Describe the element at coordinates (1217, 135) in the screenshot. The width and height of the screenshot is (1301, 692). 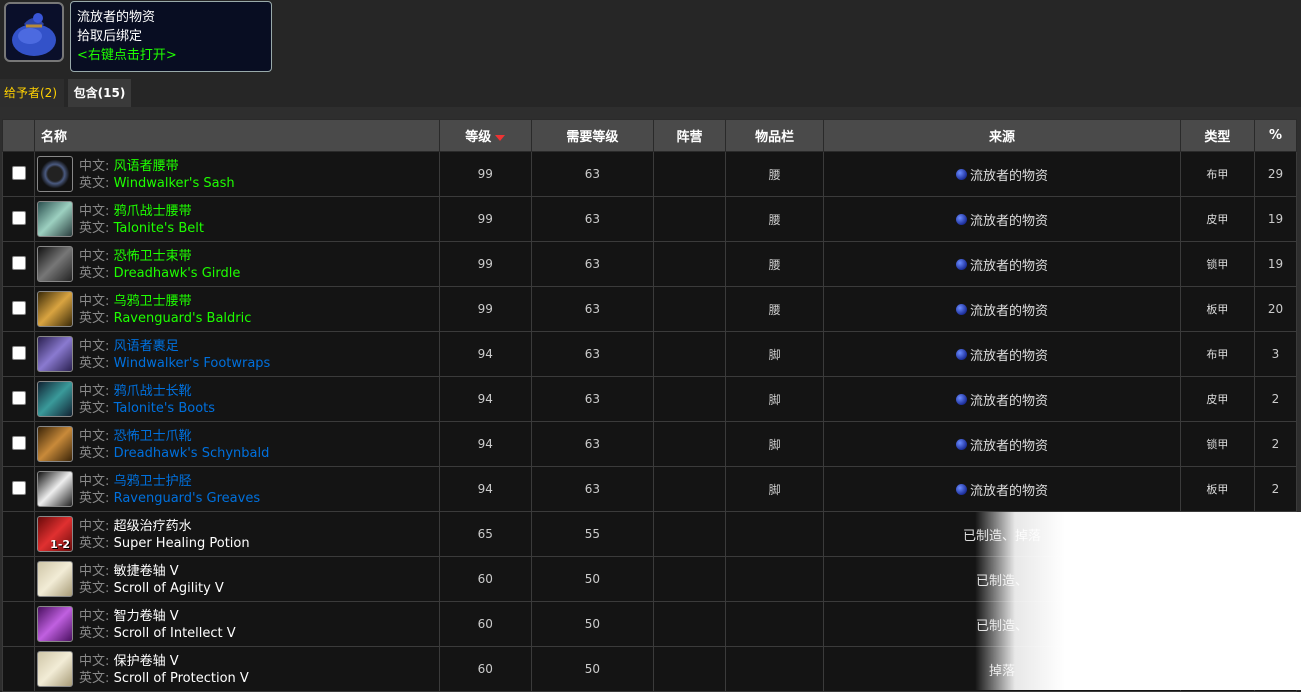
I see `col-type: 类型` at that location.